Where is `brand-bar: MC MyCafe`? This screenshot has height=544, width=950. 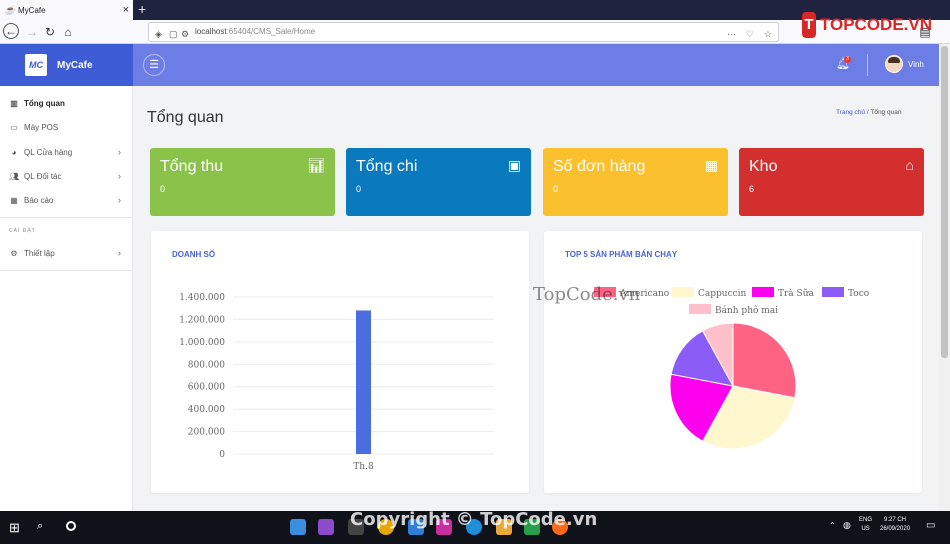 brand-bar: MC MyCafe is located at coordinates (66, 65).